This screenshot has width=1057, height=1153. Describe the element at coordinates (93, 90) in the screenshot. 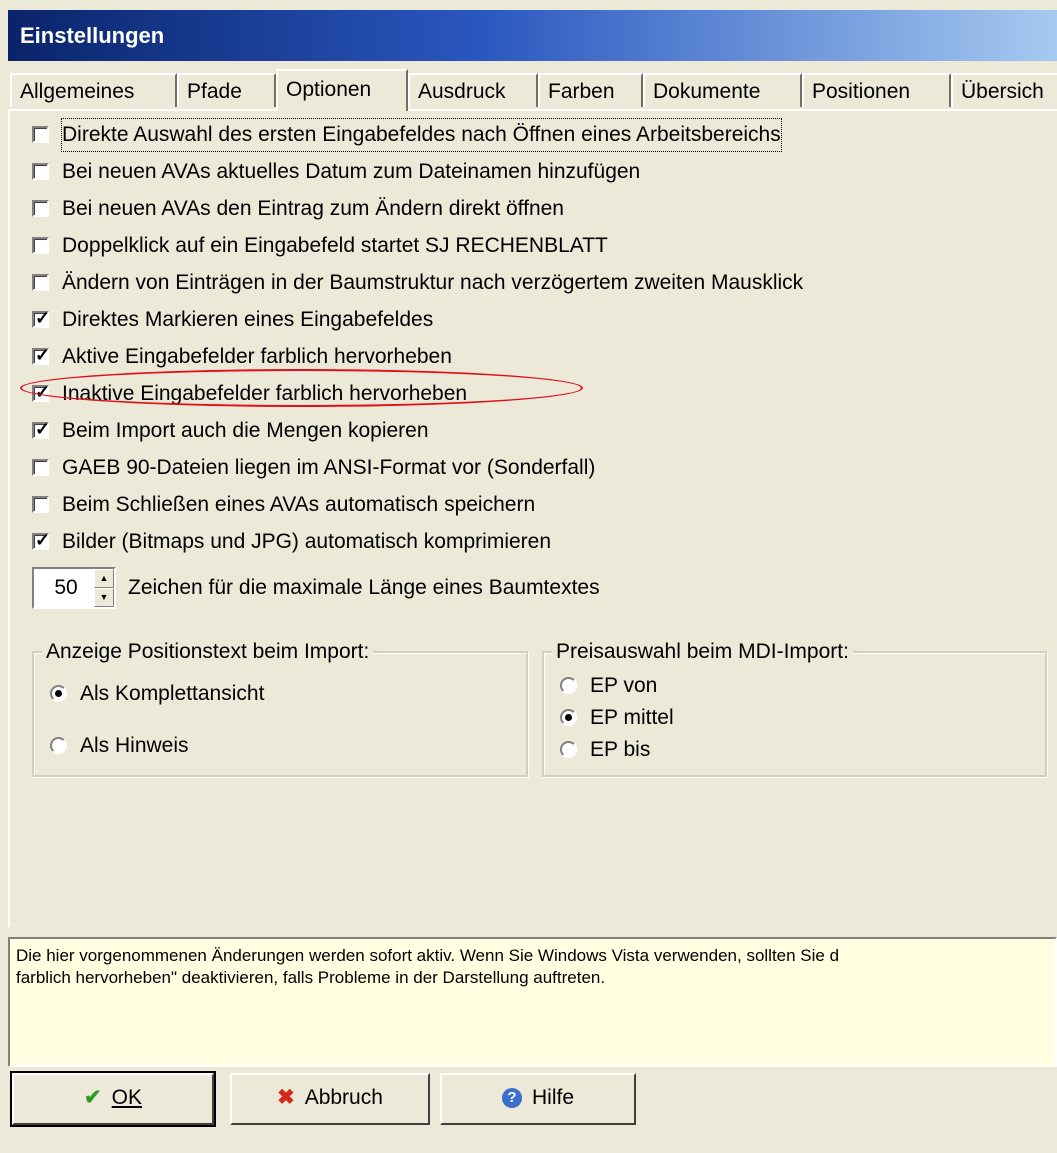

I see `tab-allgemeines: Allgemeines` at that location.